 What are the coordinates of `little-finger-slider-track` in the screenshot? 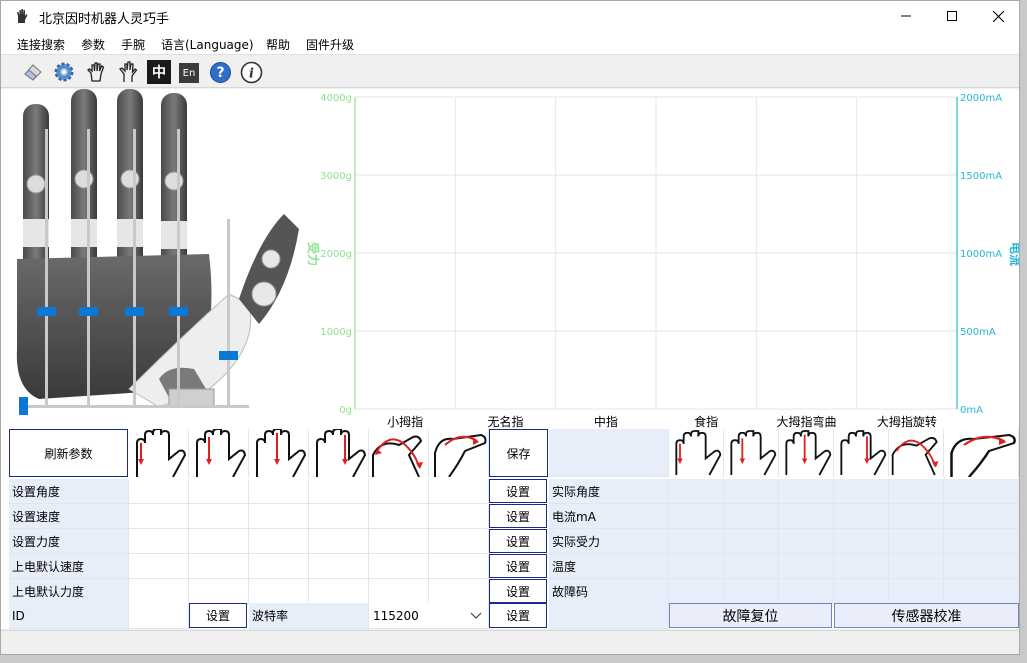 It's located at (46, 268).